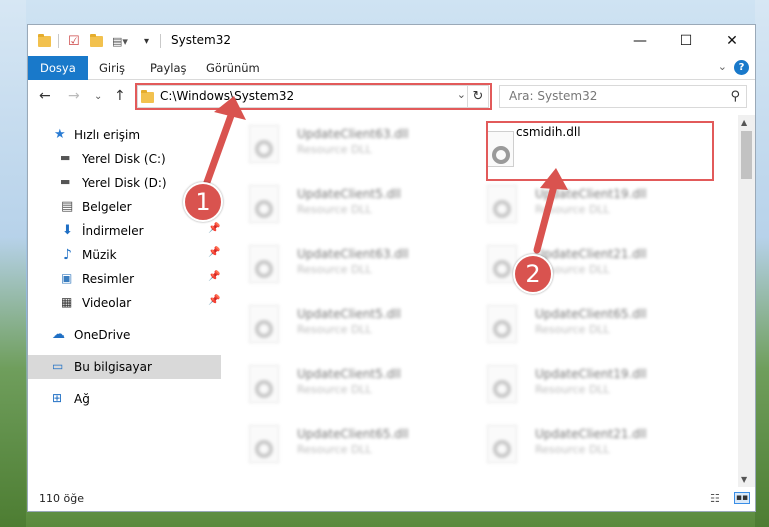 The height and width of the screenshot is (527, 769). What do you see at coordinates (120, 41) in the screenshot?
I see `customize-toolbar-button: ▤▾` at bounding box center [120, 41].